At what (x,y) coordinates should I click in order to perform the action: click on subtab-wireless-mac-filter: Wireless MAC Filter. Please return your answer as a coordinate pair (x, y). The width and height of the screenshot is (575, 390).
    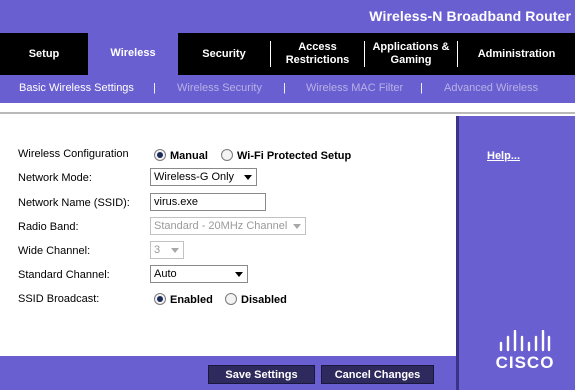
    Looking at the image, I should click on (354, 88).